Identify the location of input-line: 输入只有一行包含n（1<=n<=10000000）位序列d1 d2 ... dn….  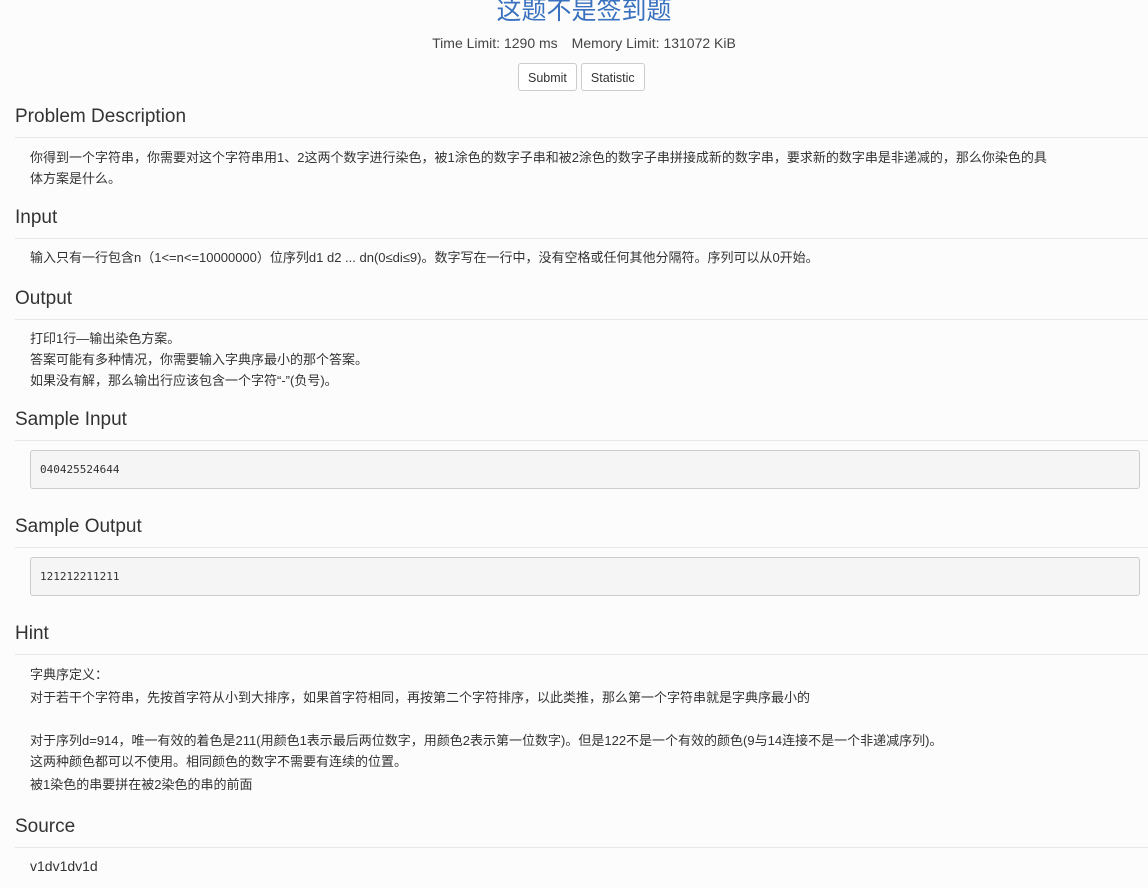
(424, 257).